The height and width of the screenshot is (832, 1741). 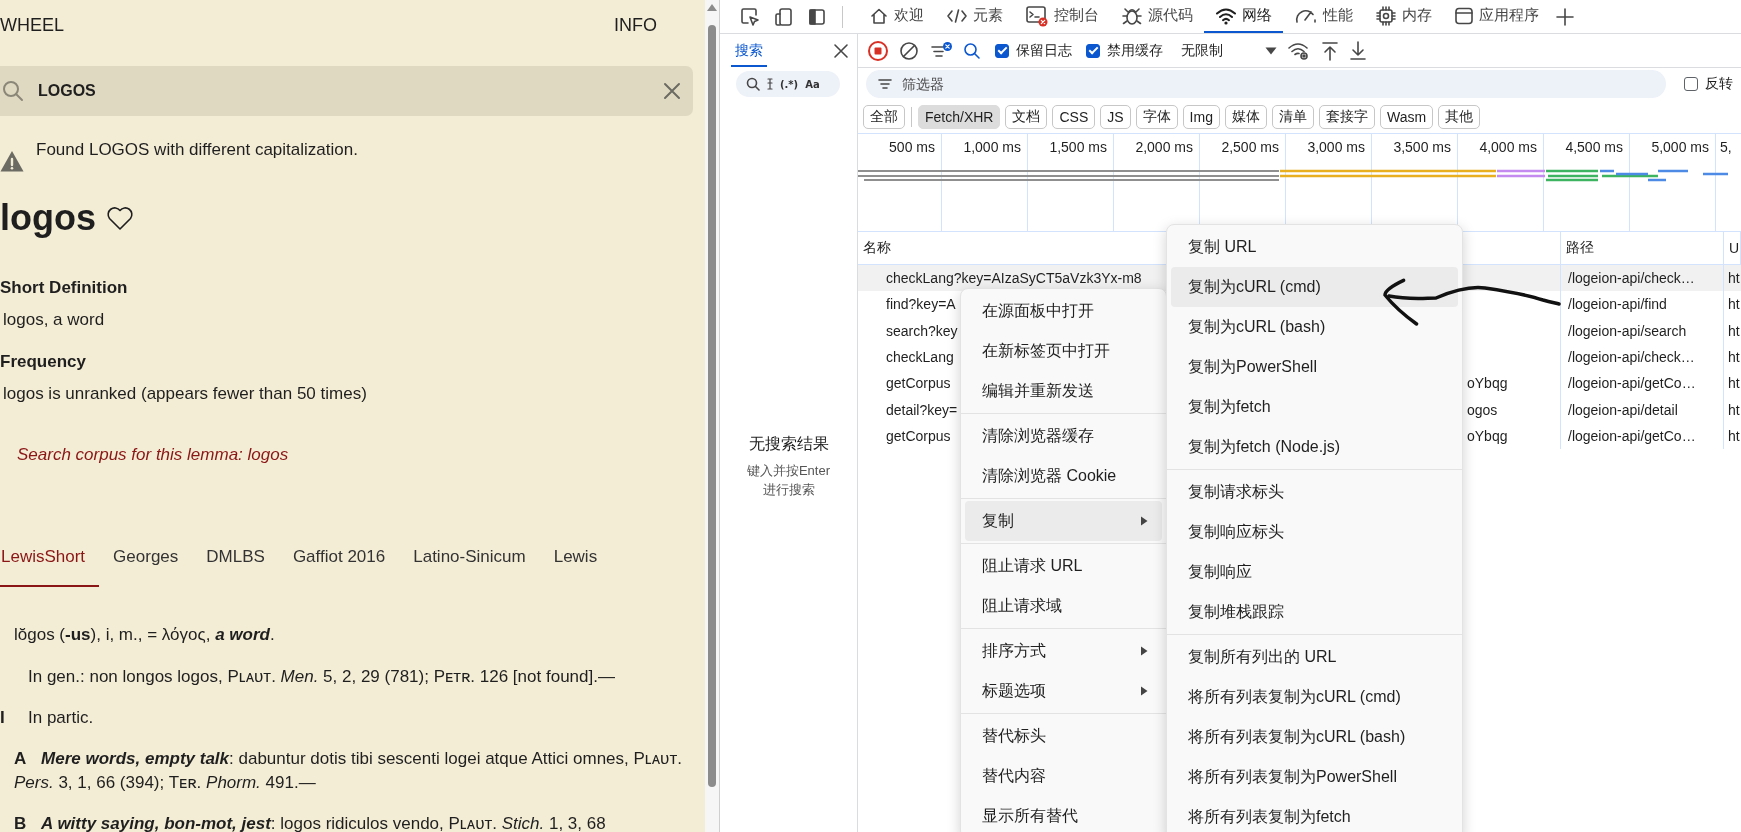 I want to click on menu-item: 复制为cURL (bash), so click(x=1314, y=327).